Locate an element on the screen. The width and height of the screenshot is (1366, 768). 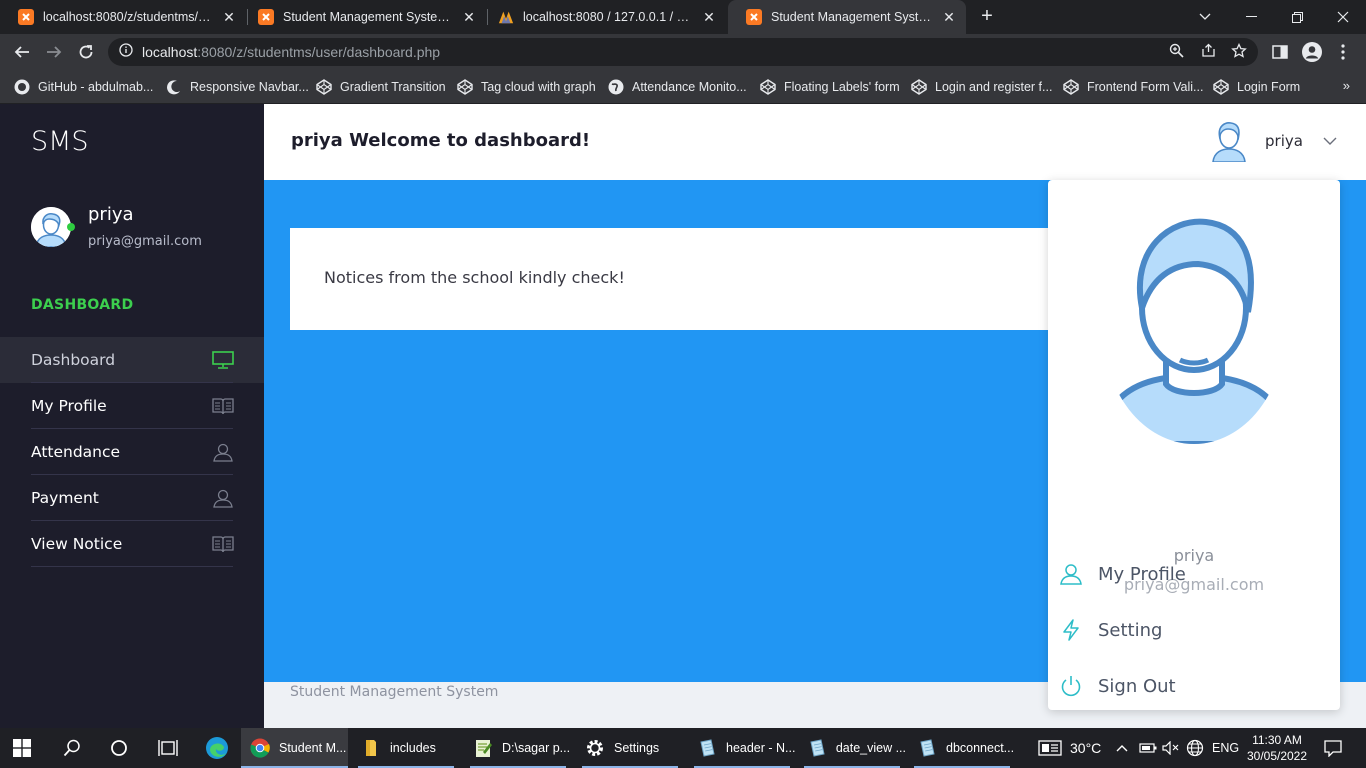
moon-logo-icon is located at coordinates (174, 87).